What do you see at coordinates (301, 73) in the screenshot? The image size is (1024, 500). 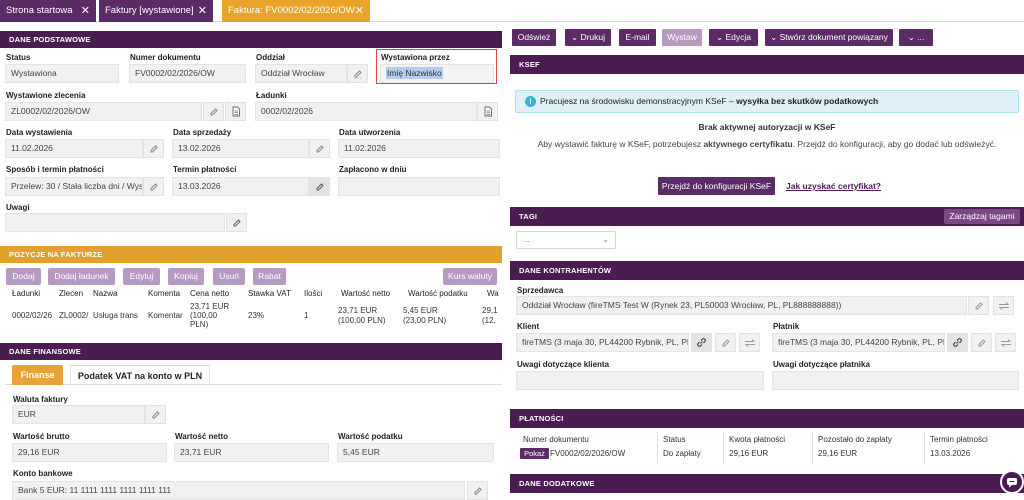 I see `branch-field: Oddział Wrocław` at bounding box center [301, 73].